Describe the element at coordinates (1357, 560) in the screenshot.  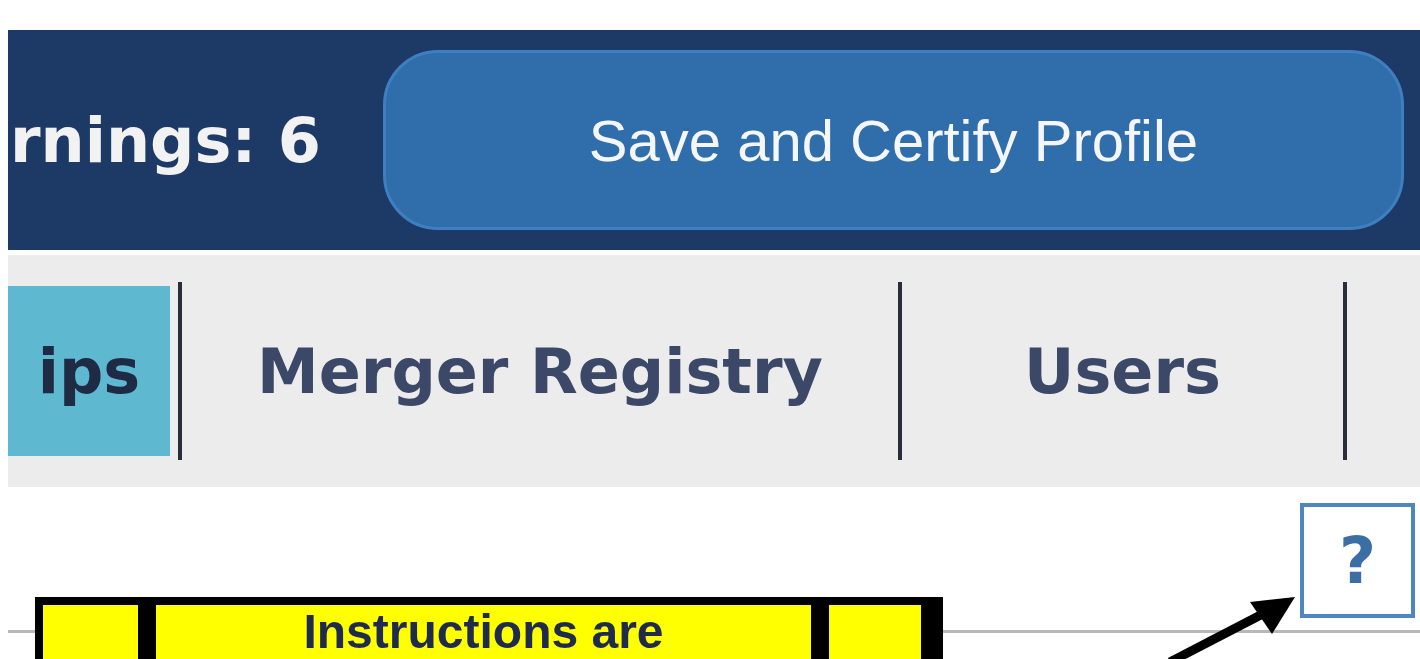
I see `help-button: ?` at that location.